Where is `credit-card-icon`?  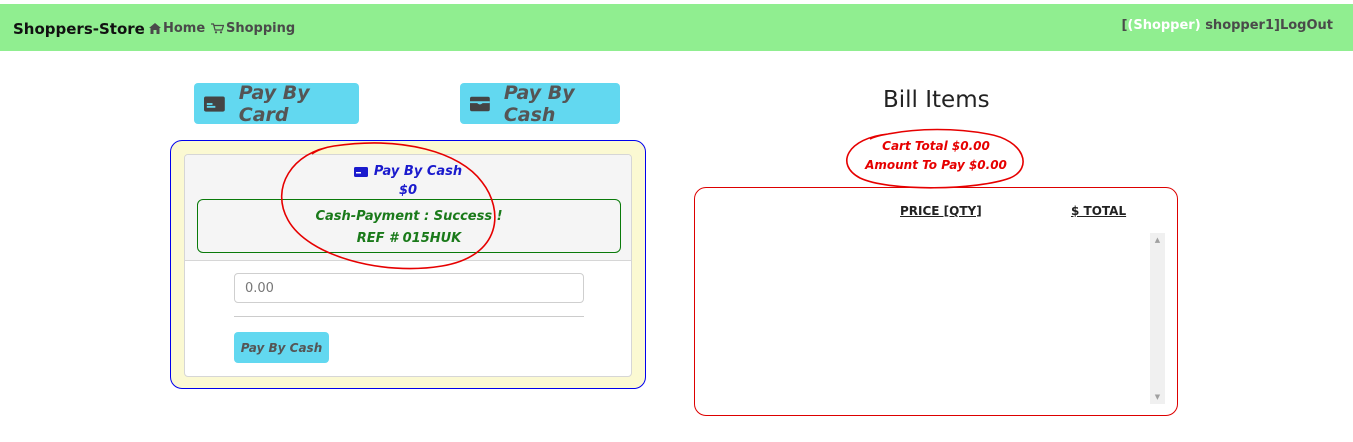
credit-card-icon is located at coordinates (214, 103).